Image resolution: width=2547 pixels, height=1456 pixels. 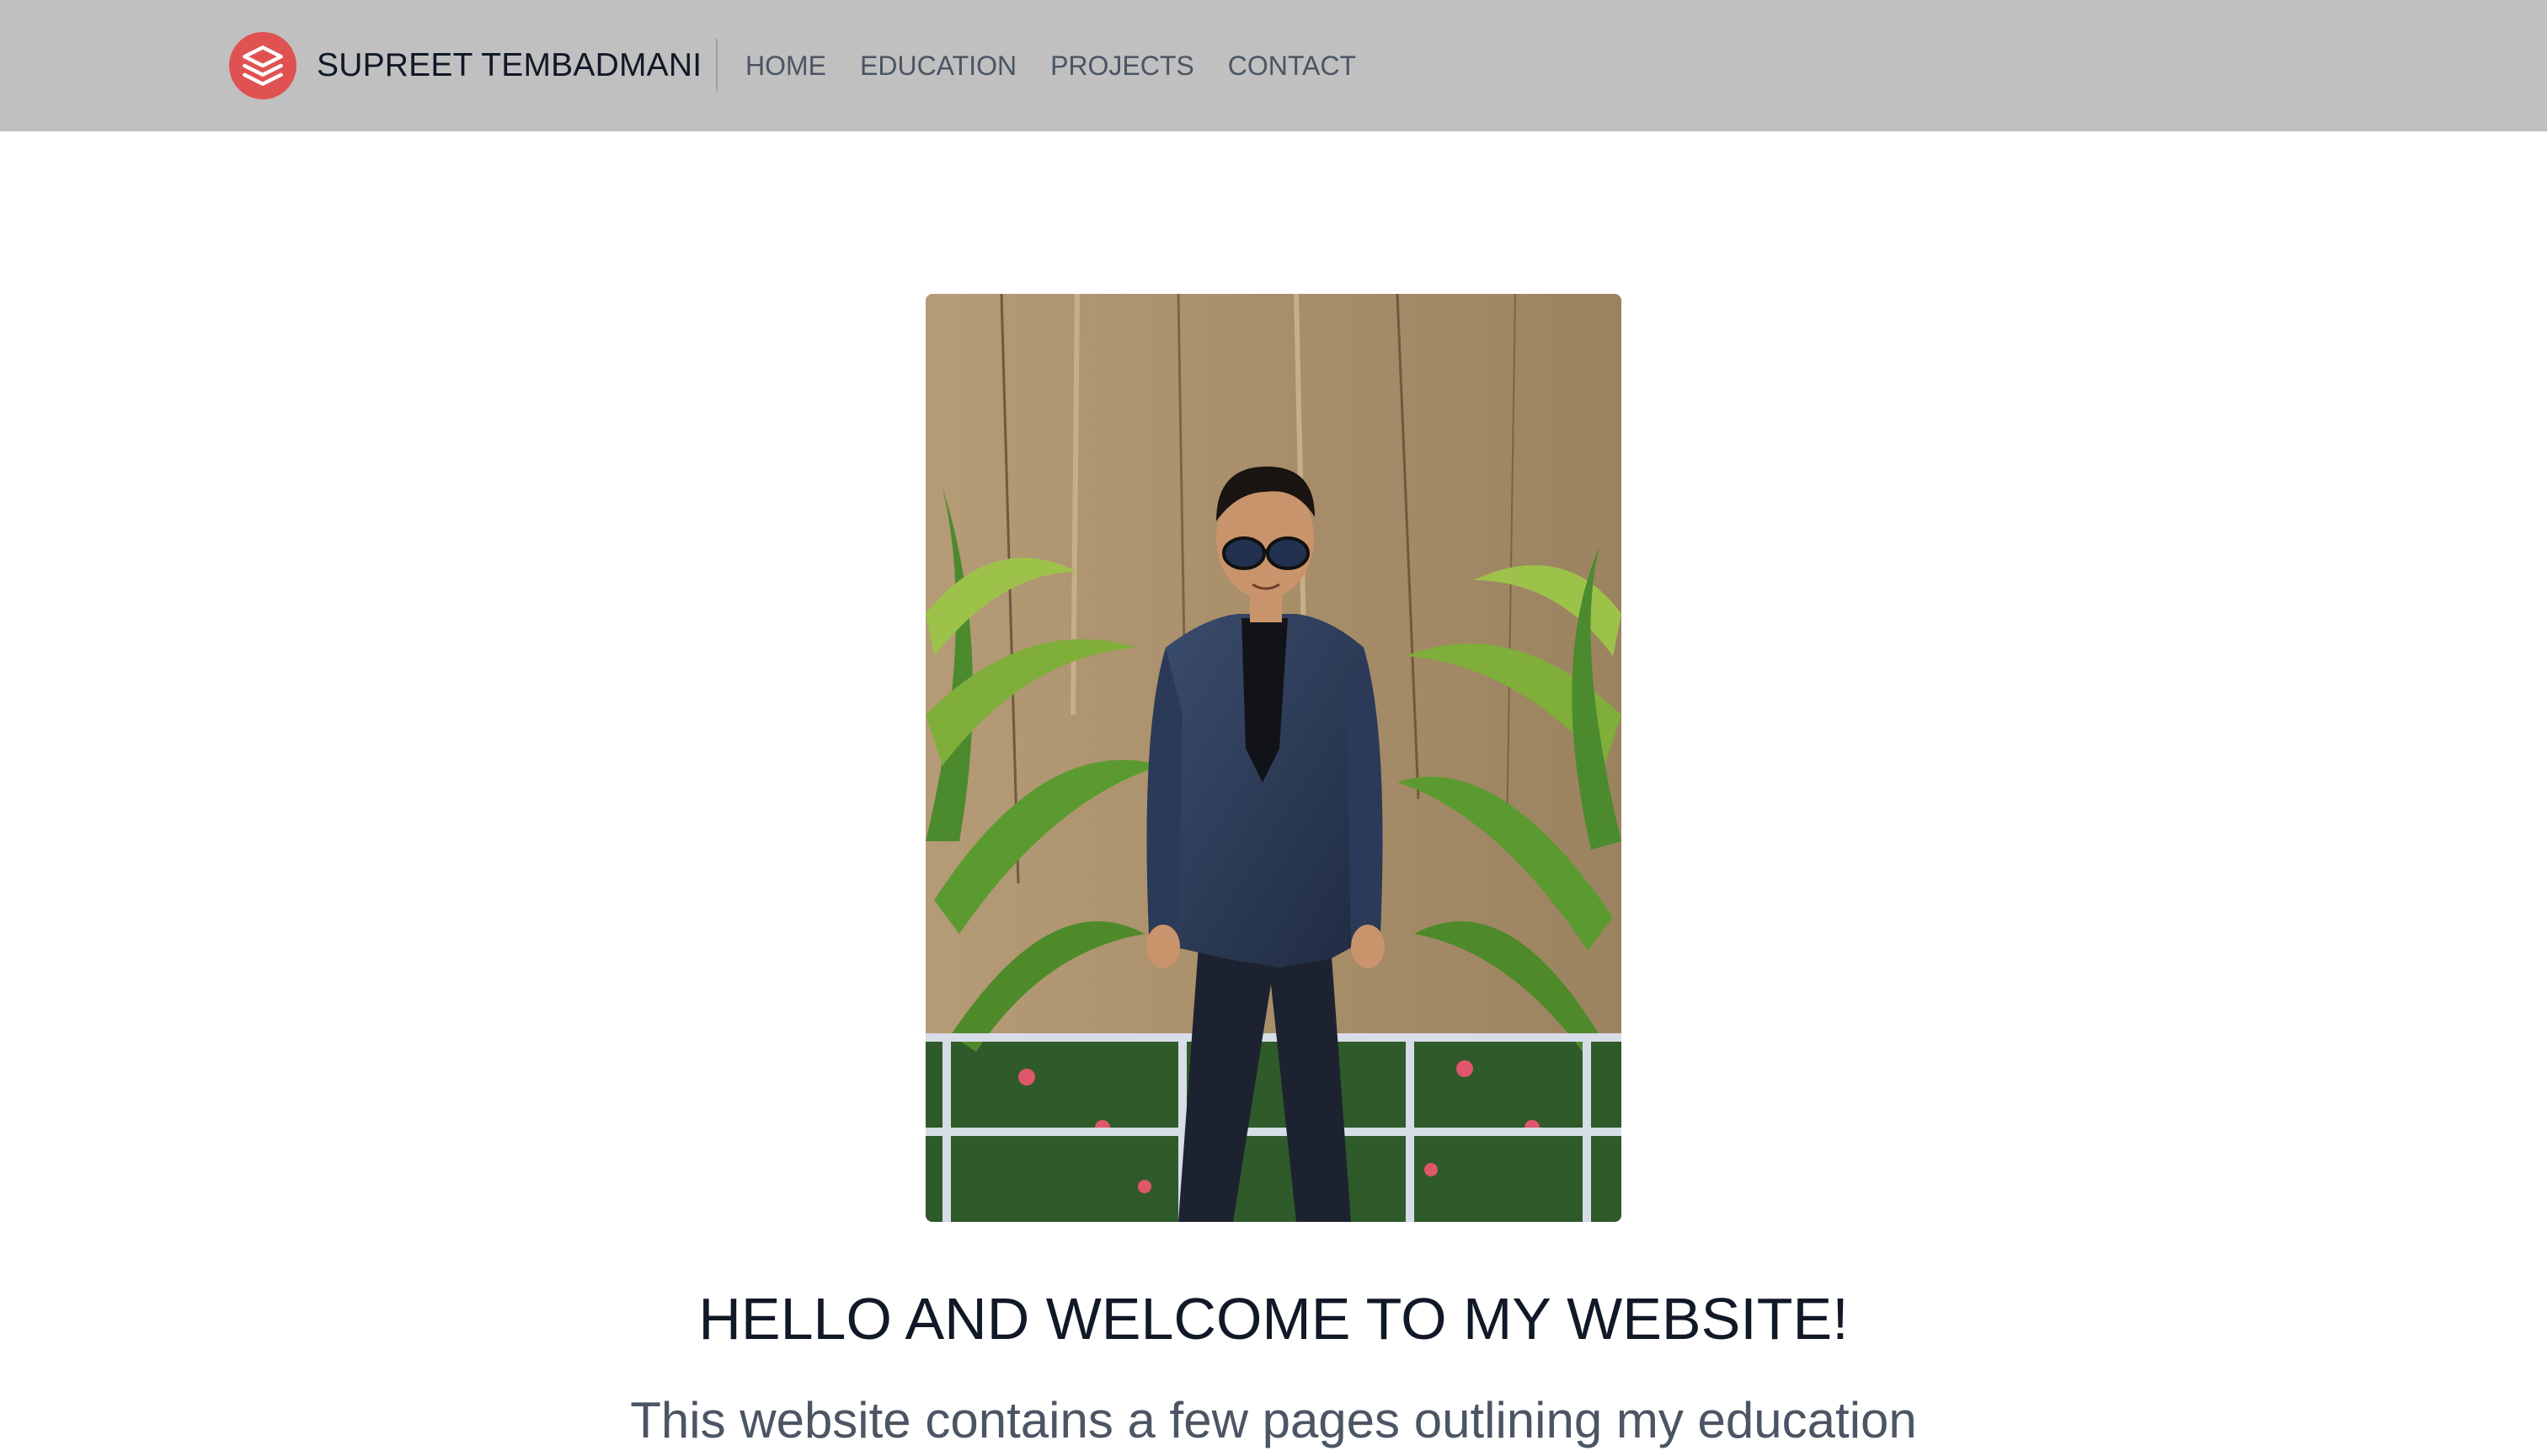 I want to click on main-nav: HOME EDUCATION PROJECTS CONTACT, so click(x=1050, y=65).